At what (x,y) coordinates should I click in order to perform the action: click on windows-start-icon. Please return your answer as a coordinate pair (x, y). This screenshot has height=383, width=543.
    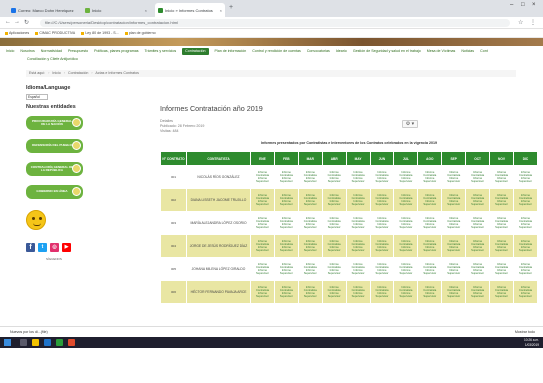
    Looking at the image, I should click on (7, 342).